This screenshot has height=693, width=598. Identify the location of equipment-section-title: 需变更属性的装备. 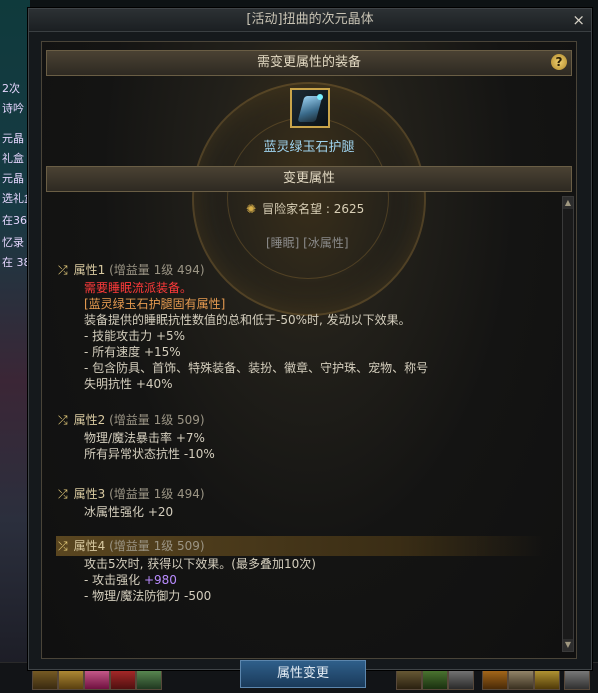
(308, 62).